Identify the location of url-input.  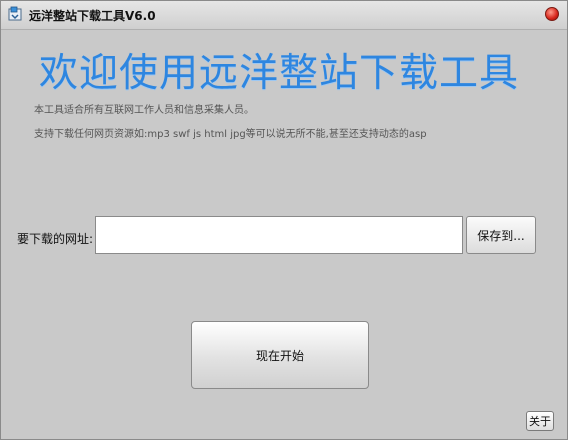
(279, 235).